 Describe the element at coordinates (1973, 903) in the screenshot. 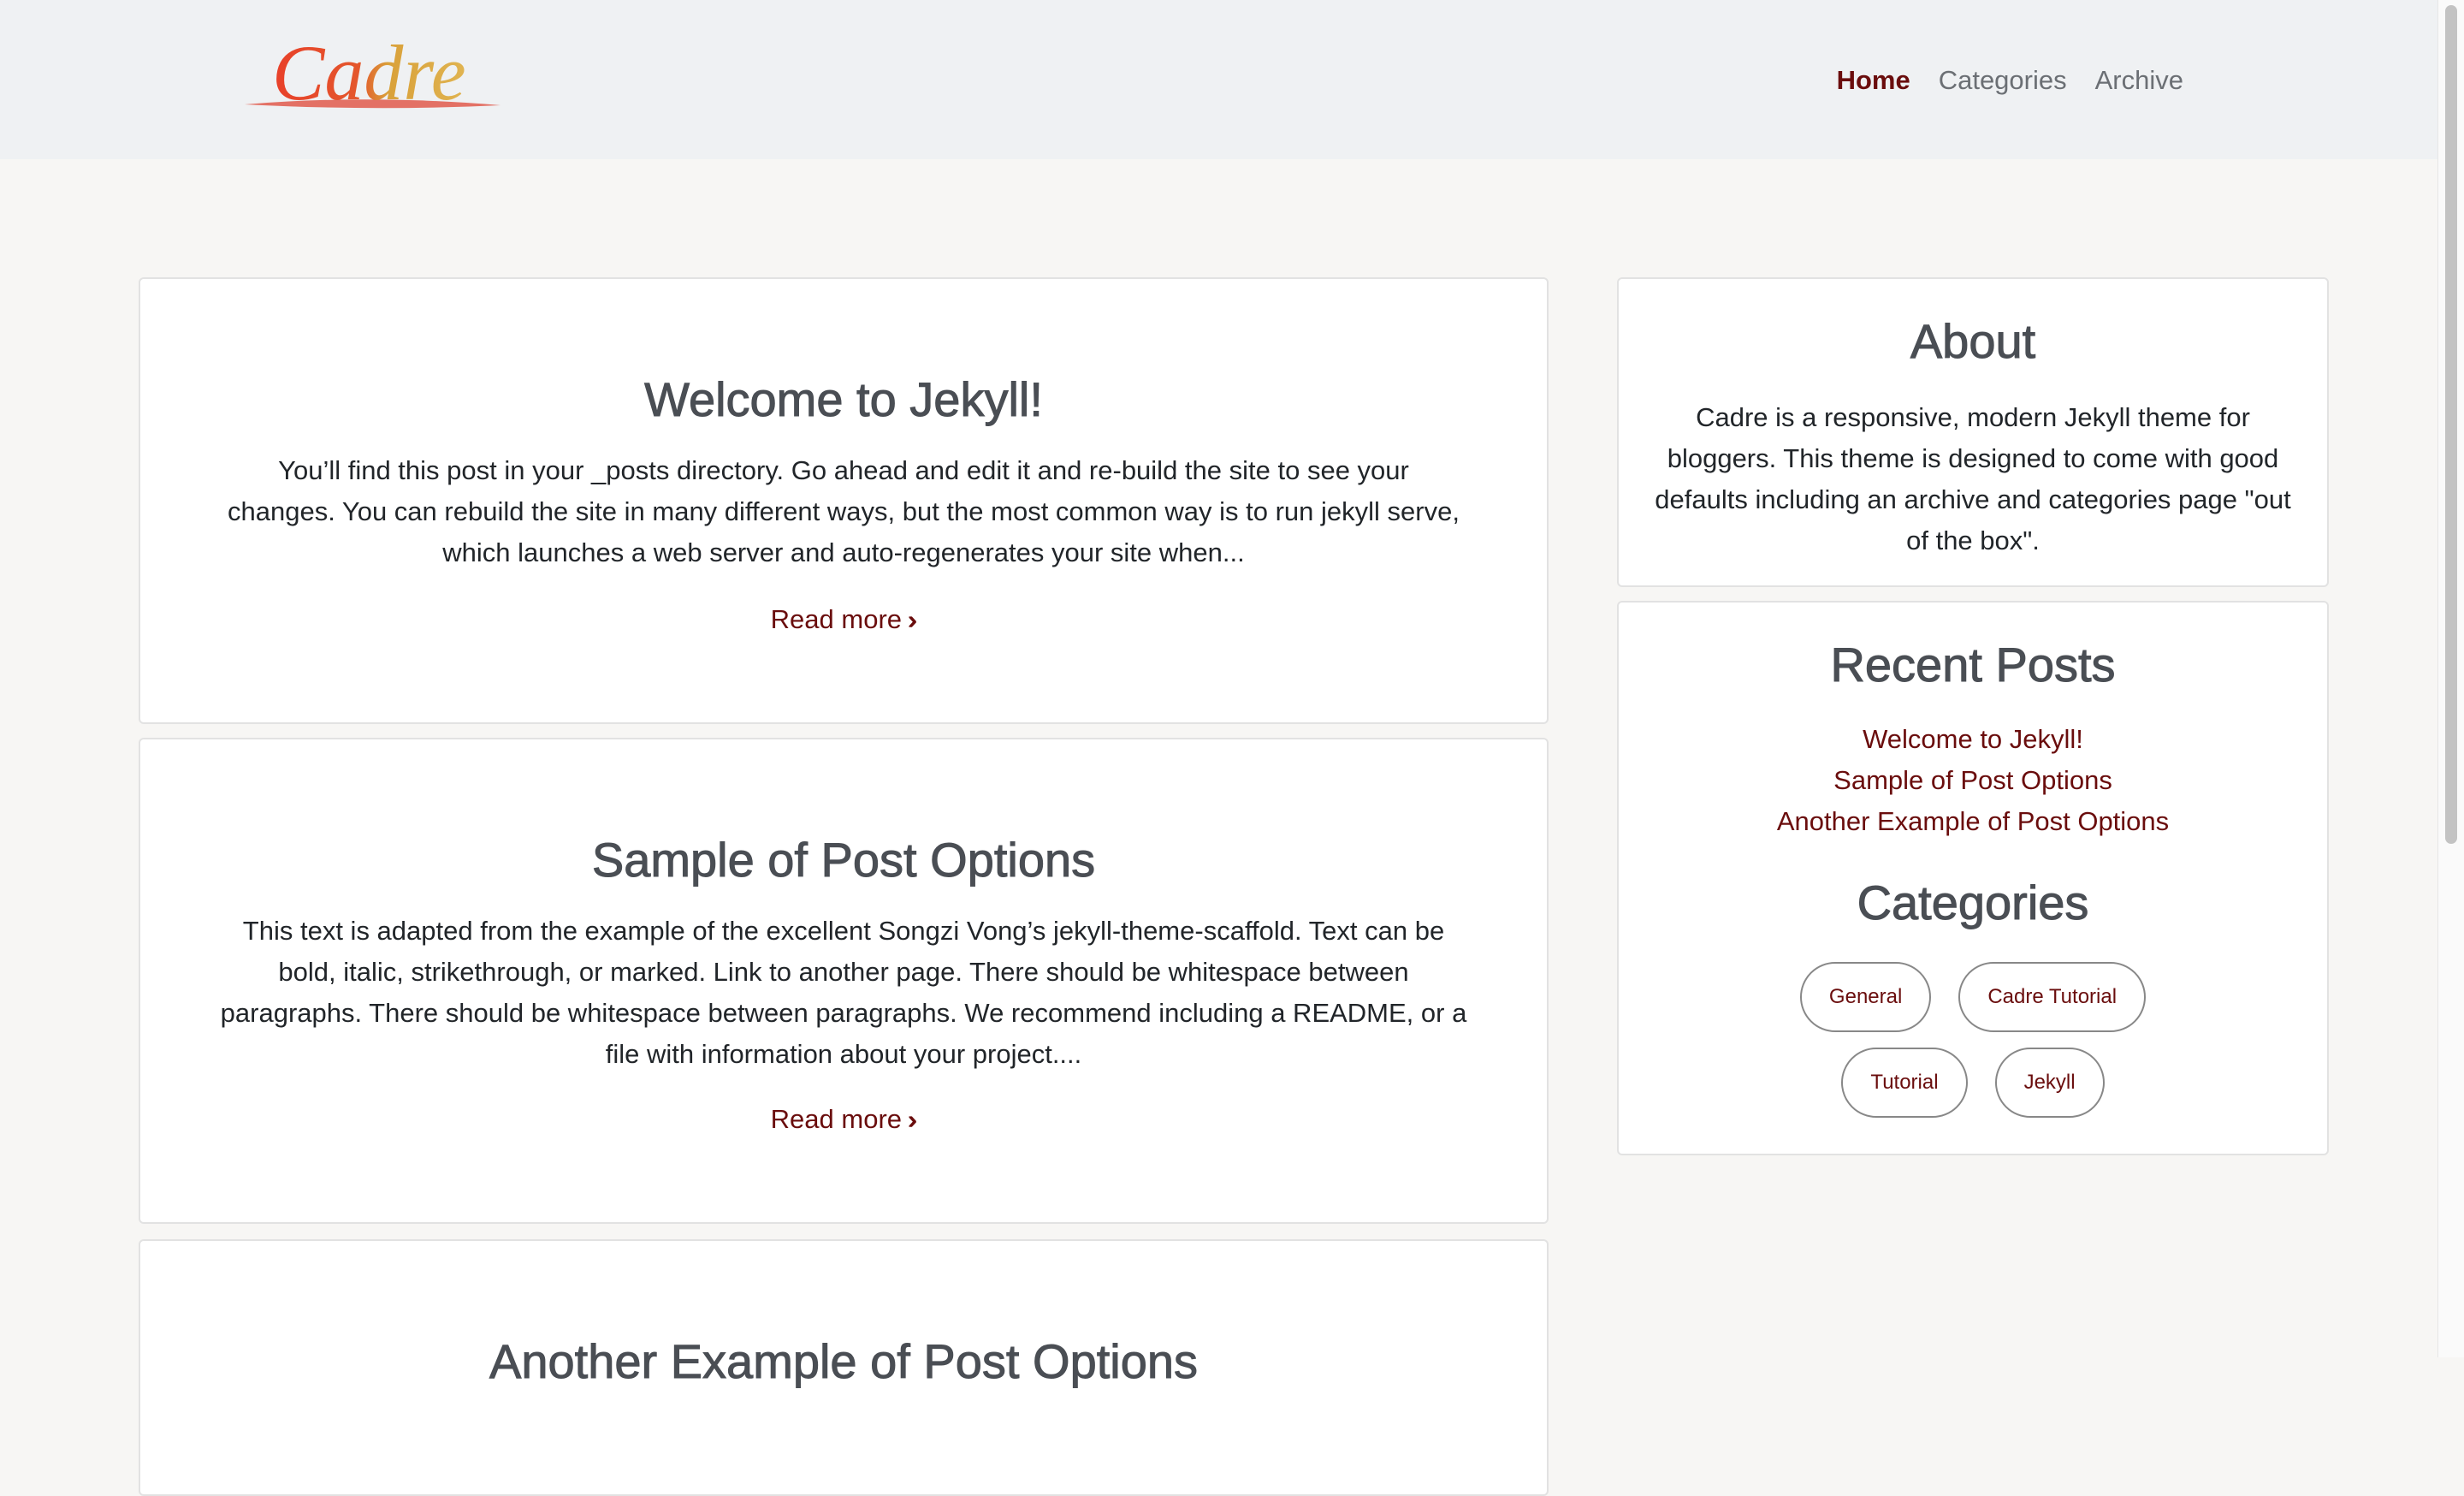

I see `categories-heading: Categories` at that location.